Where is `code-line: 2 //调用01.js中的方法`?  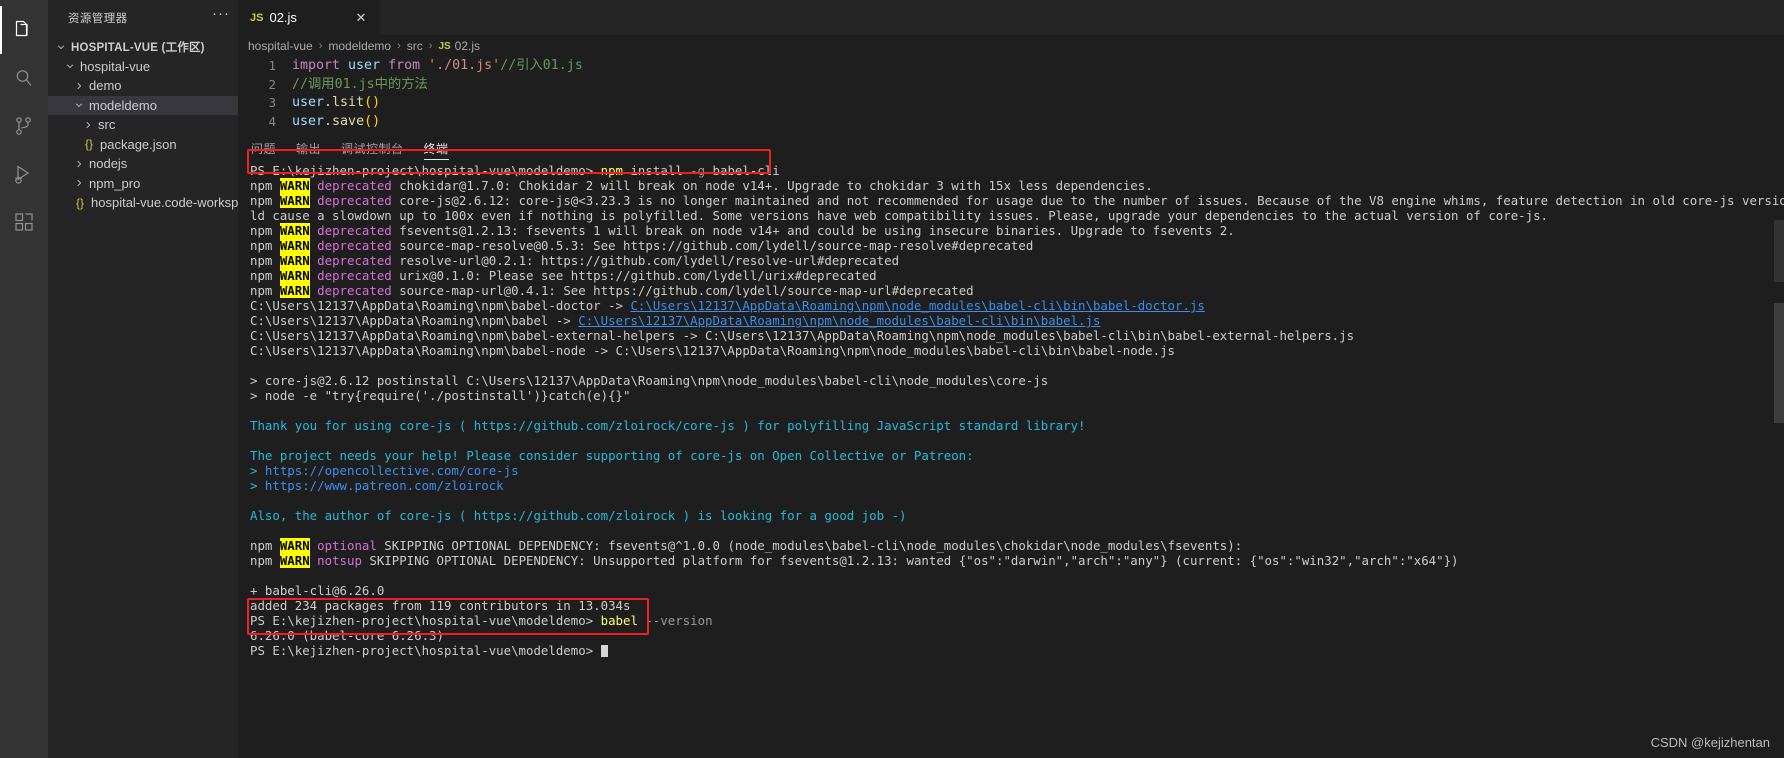 code-line: 2 //调用01.js中的方法 is located at coordinates (1011, 85).